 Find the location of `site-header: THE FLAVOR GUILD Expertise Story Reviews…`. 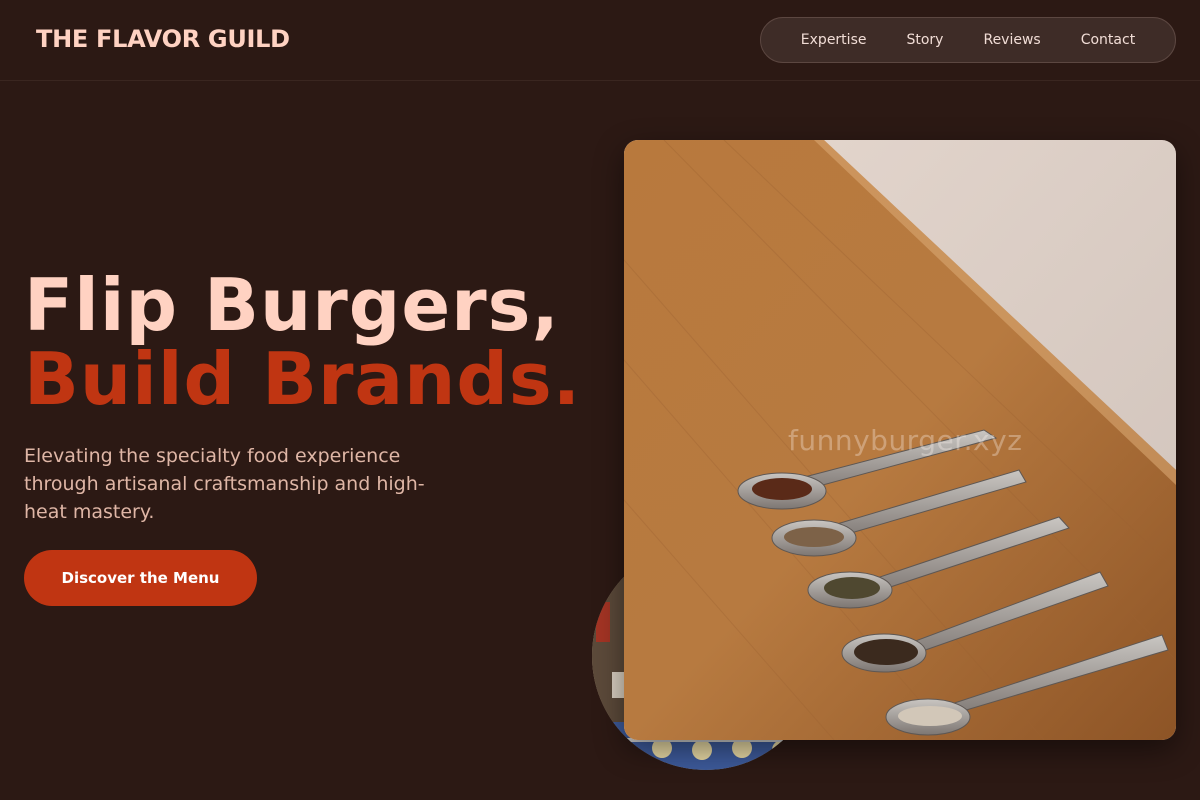

site-header: THE FLAVOR GUILD Expertise Story Reviews… is located at coordinates (600, 40).